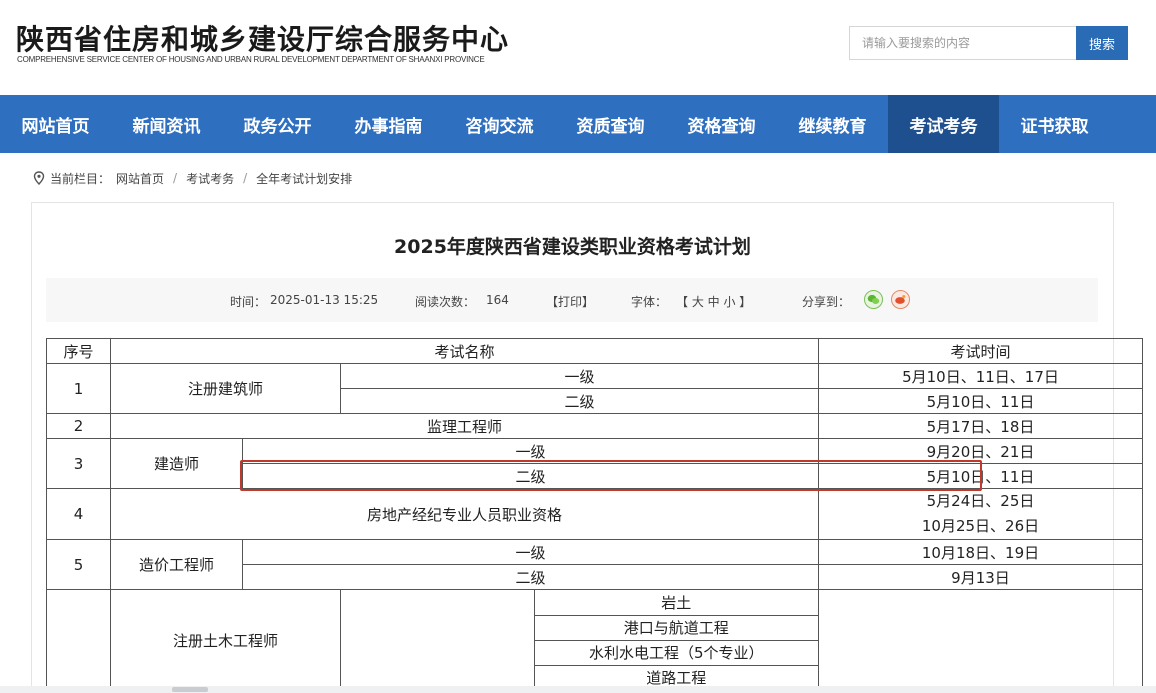  Describe the element at coordinates (324, 300) in the screenshot. I see `publish-time: 2025-01-13 15:25` at that location.